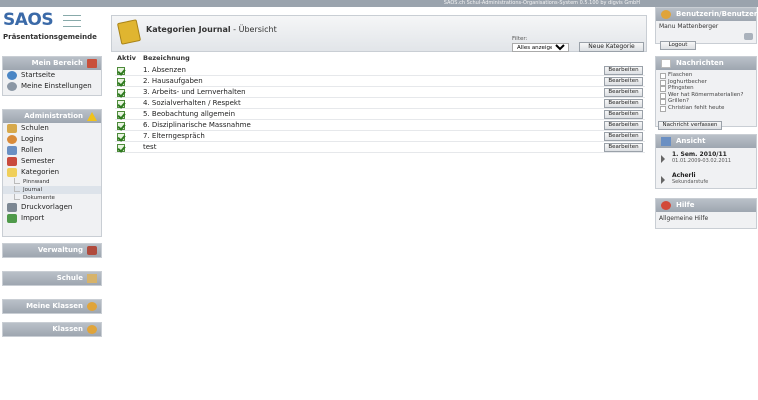  Describe the element at coordinates (52, 198) in the screenshot. I see `nav-sub-dokumente: Dokumente` at that location.